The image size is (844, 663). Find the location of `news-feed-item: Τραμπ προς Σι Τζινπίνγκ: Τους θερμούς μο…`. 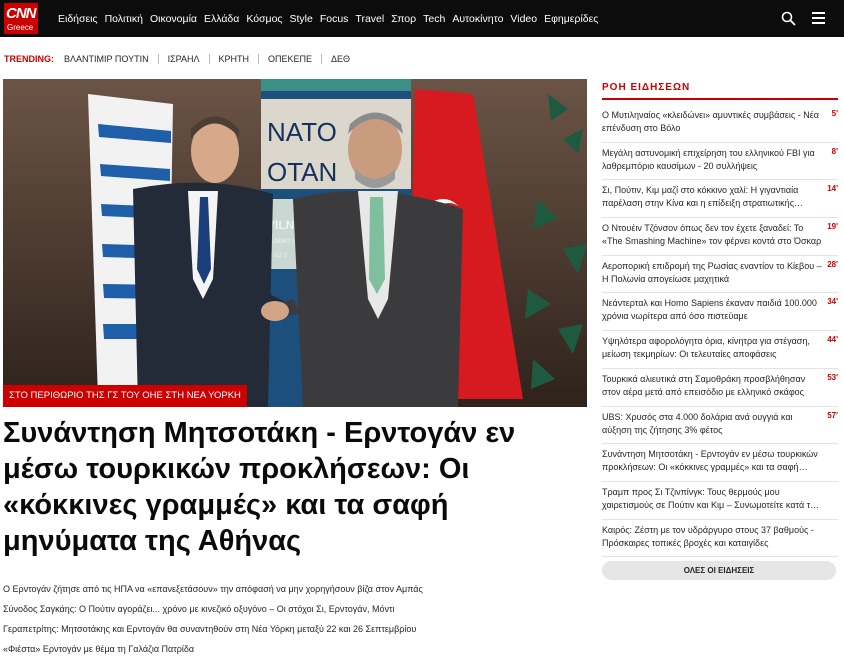

news-feed-item: Τραμπ προς Σι Τζινπίνγκ: Τους θερμούς μο… is located at coordinates (720, 501).